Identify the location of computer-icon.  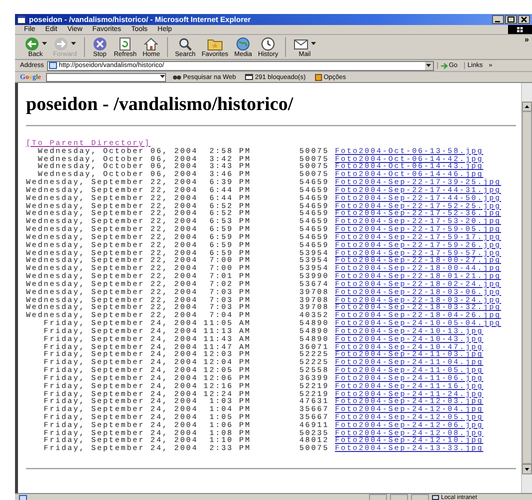
(435, 497).